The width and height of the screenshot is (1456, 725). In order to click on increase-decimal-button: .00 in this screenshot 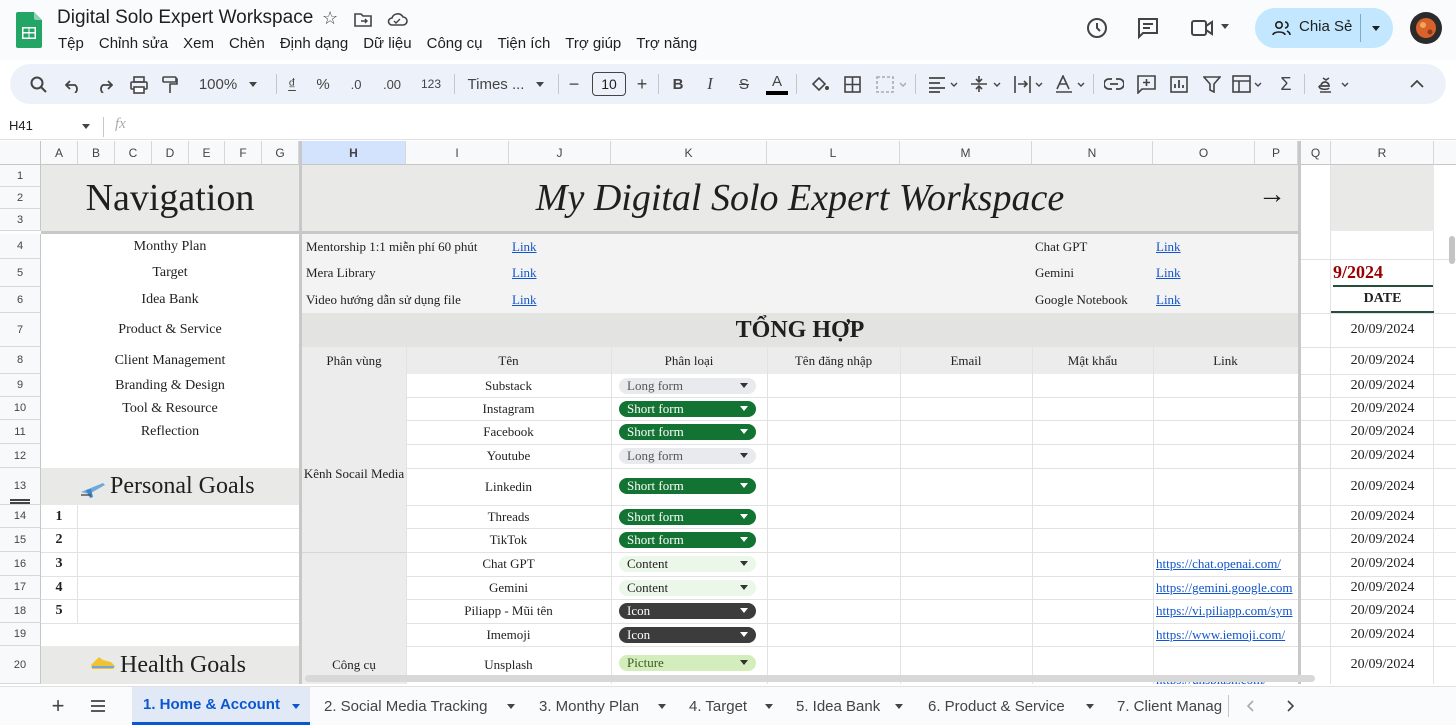, I will do `click(392, 84)`.